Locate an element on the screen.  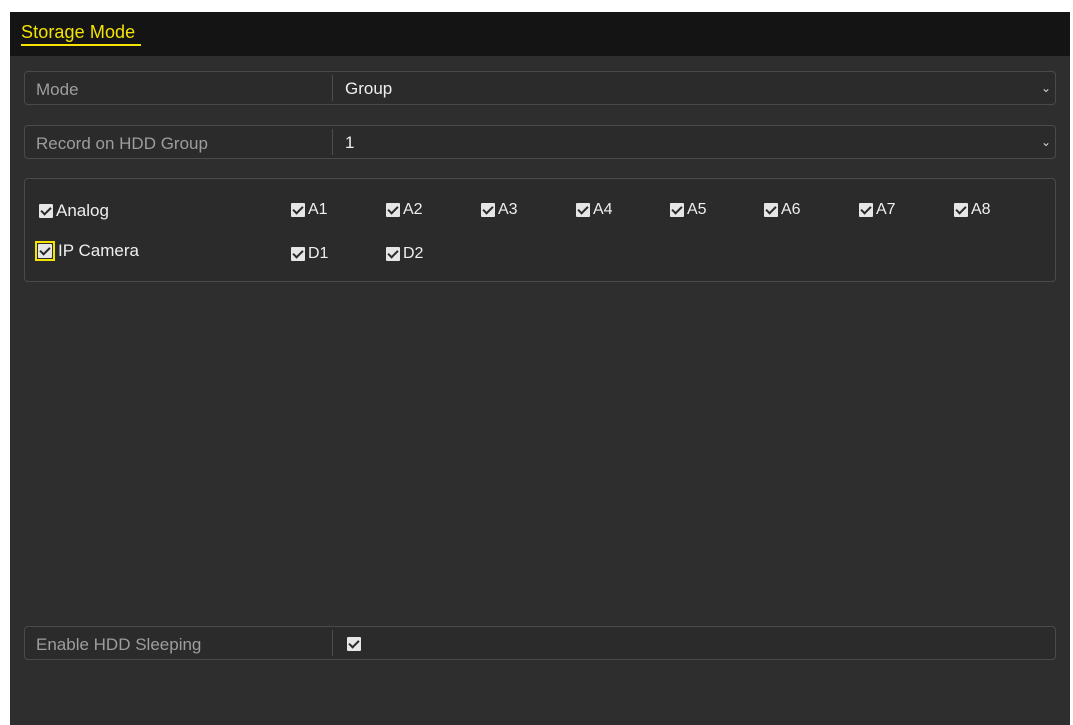
channel-label: A4 is located at coordinates (603, 209).